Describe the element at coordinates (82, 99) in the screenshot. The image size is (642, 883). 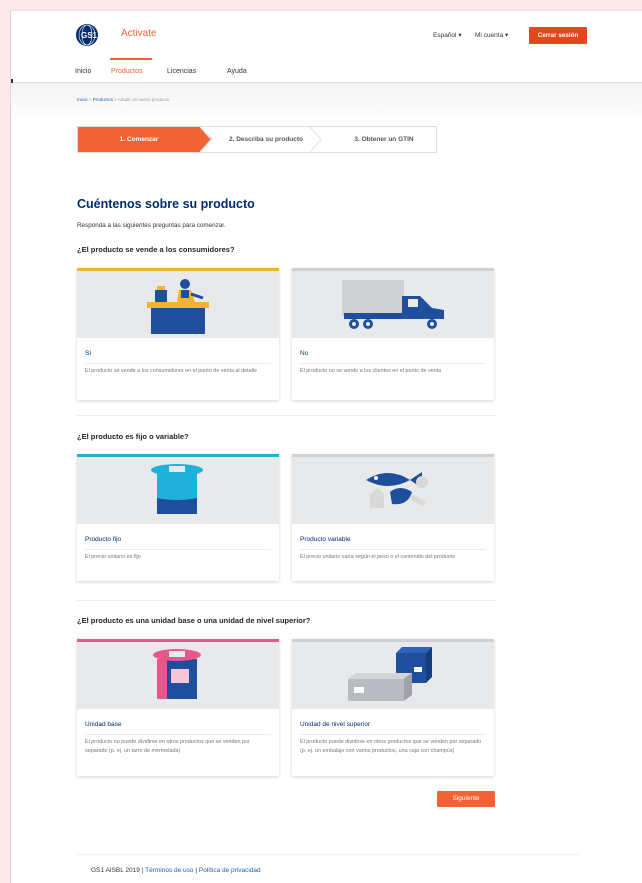
I see `breadcrumb-home: Inicio` at that location.